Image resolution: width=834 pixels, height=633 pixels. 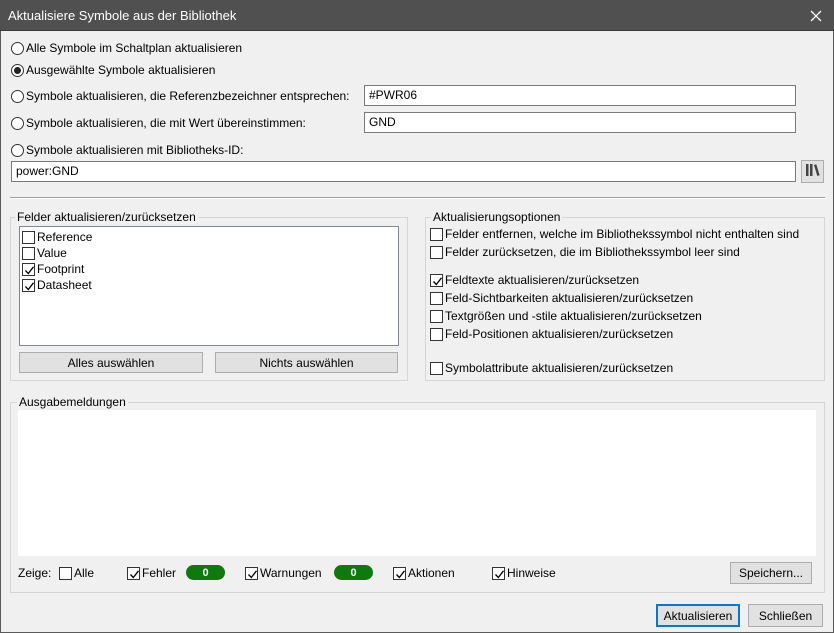 What do you see at coordinates (417, 198) in the screenshot?
I see `separator` at bounding box center [417, 198].